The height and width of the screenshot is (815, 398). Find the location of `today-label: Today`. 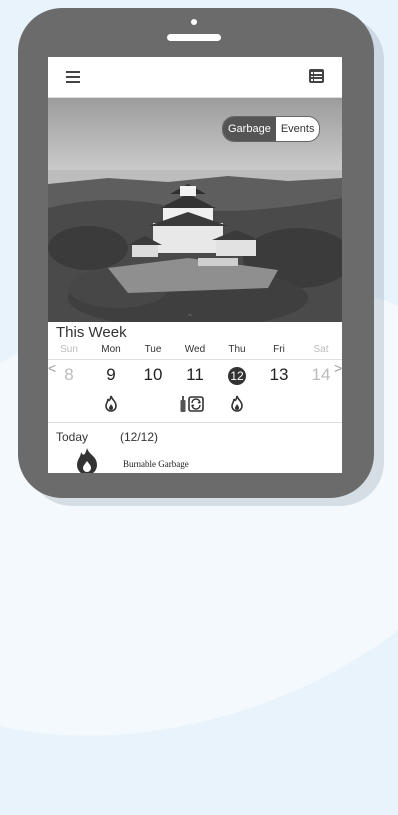

today-label: Today is located at coordinates (72, 437).